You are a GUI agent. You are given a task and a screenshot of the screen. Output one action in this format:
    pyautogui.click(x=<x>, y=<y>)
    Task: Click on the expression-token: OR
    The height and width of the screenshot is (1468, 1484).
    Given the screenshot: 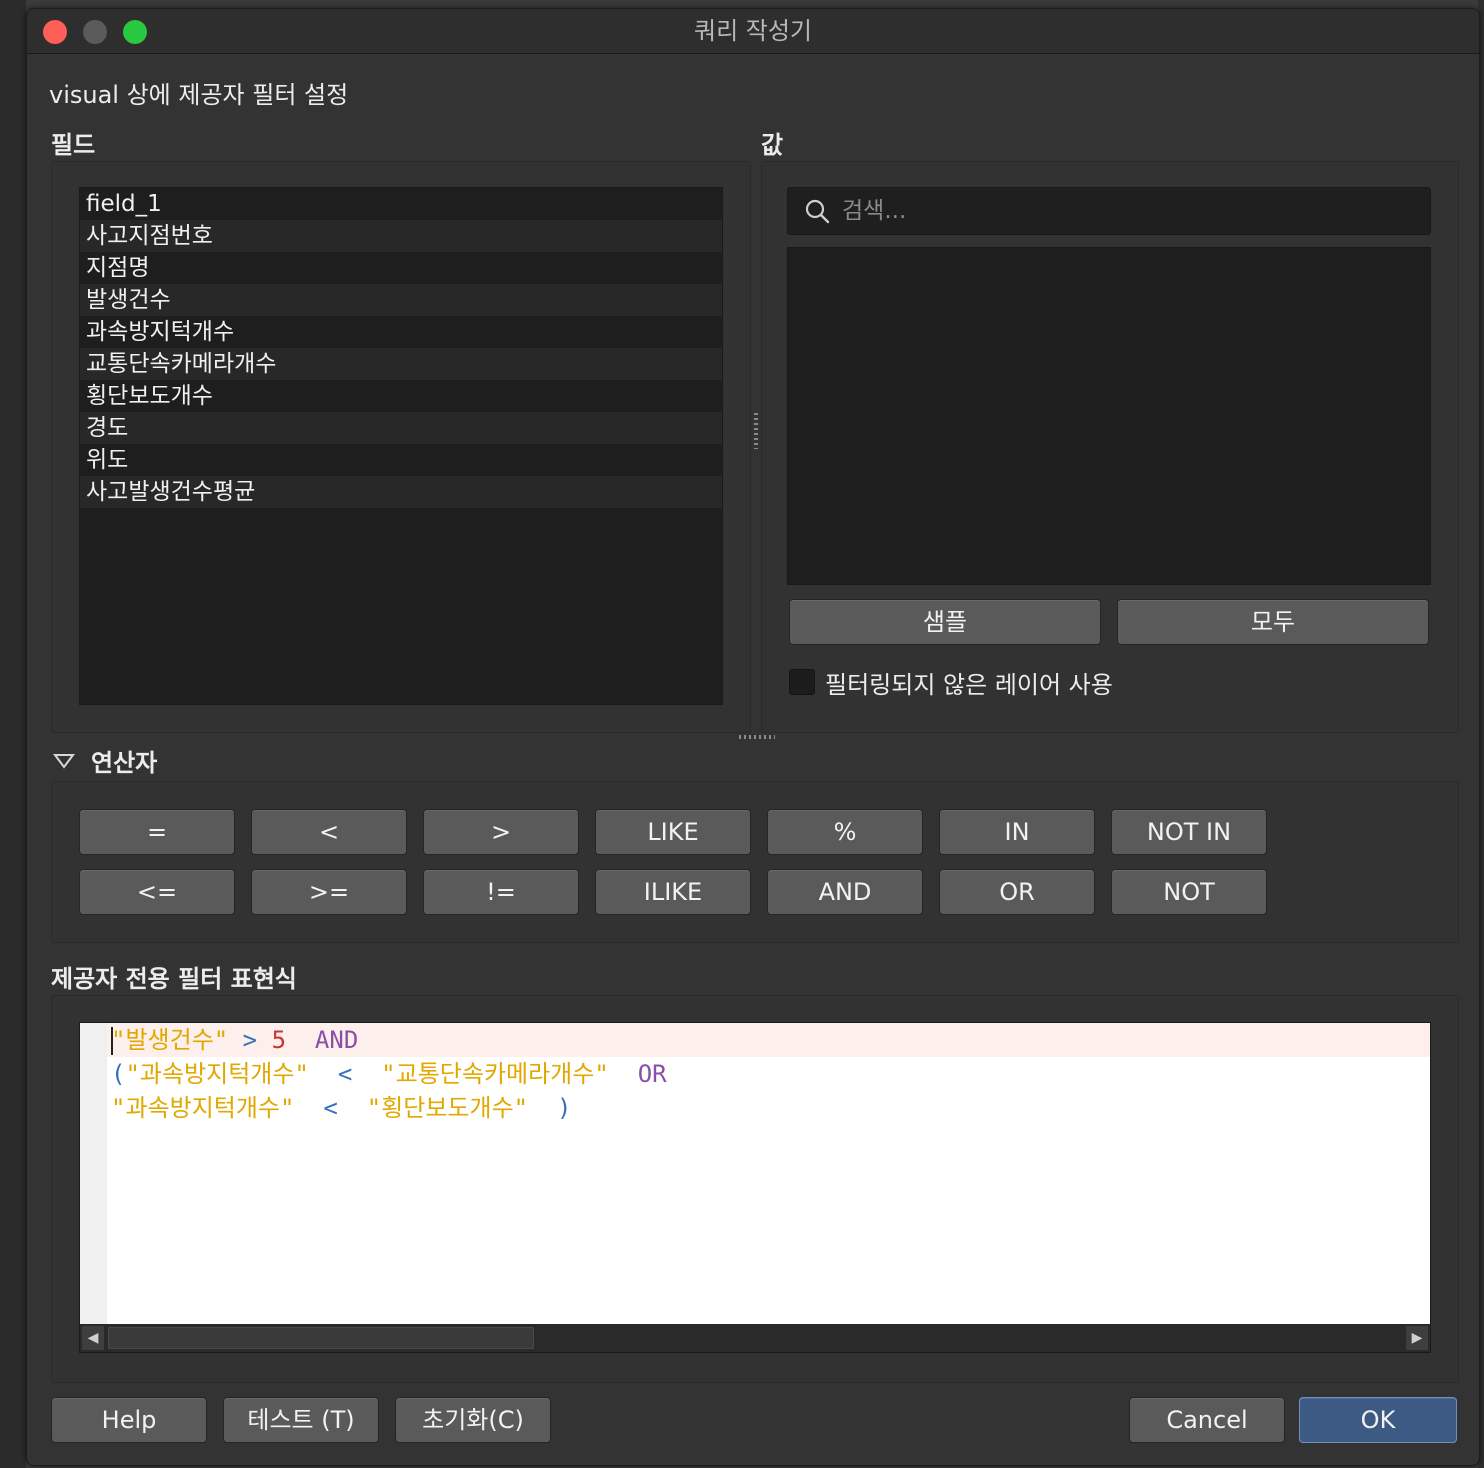 What is the action you would take?
    pyautogui.click(x=637, y=1074)
    